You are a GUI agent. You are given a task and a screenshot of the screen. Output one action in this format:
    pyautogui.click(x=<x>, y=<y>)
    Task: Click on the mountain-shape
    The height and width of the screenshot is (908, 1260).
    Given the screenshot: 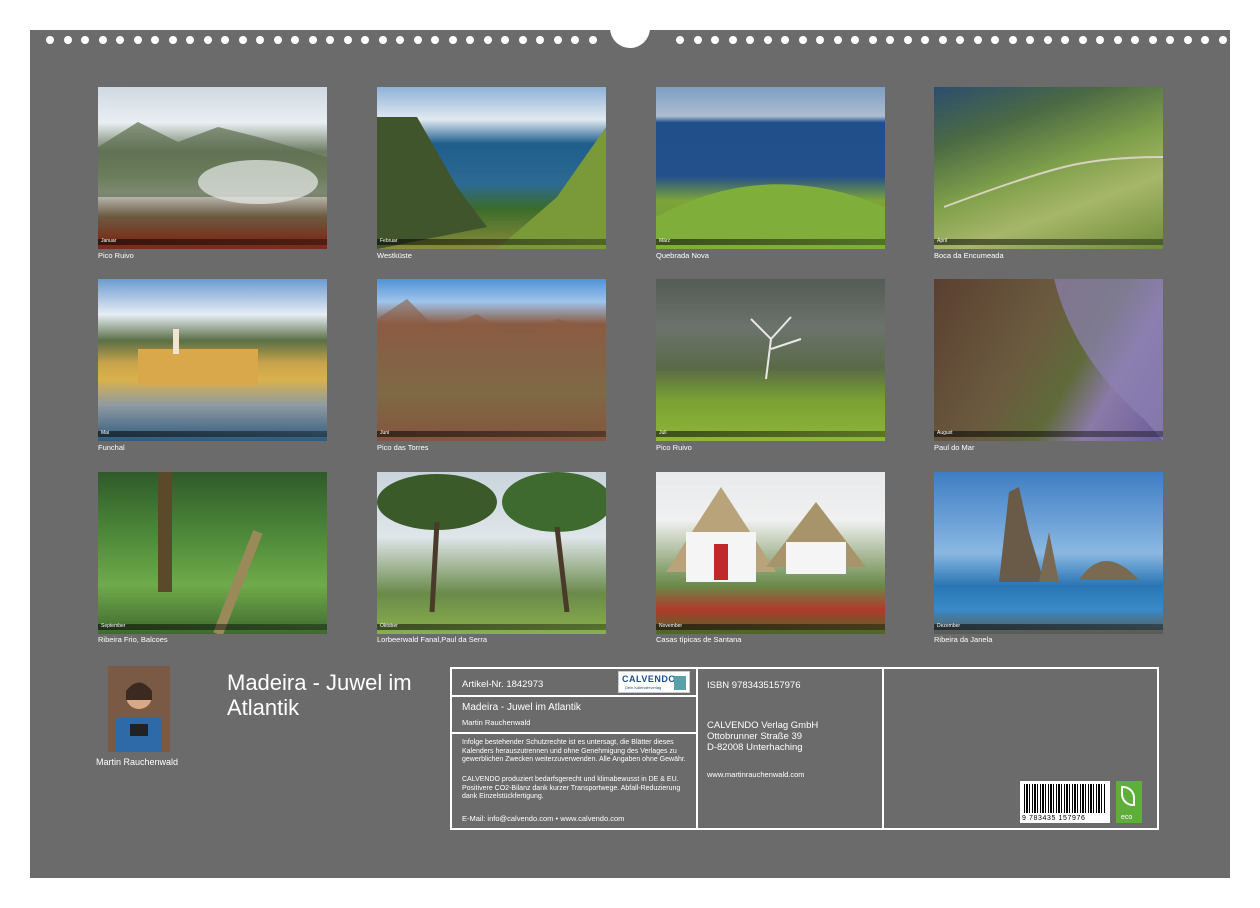 What is the action you would take?
    pyautogui.click(x=212, y=163)
    